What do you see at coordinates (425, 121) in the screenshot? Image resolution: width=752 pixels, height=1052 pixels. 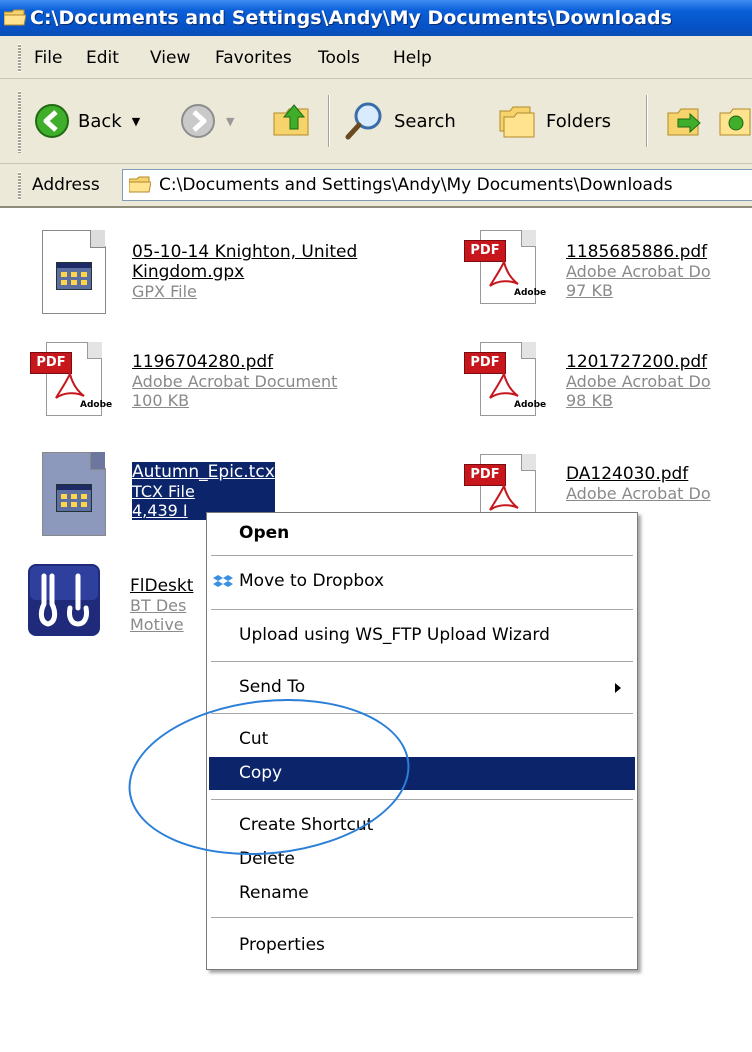 I see `search-label: Search` at bounding box center [425, 121].